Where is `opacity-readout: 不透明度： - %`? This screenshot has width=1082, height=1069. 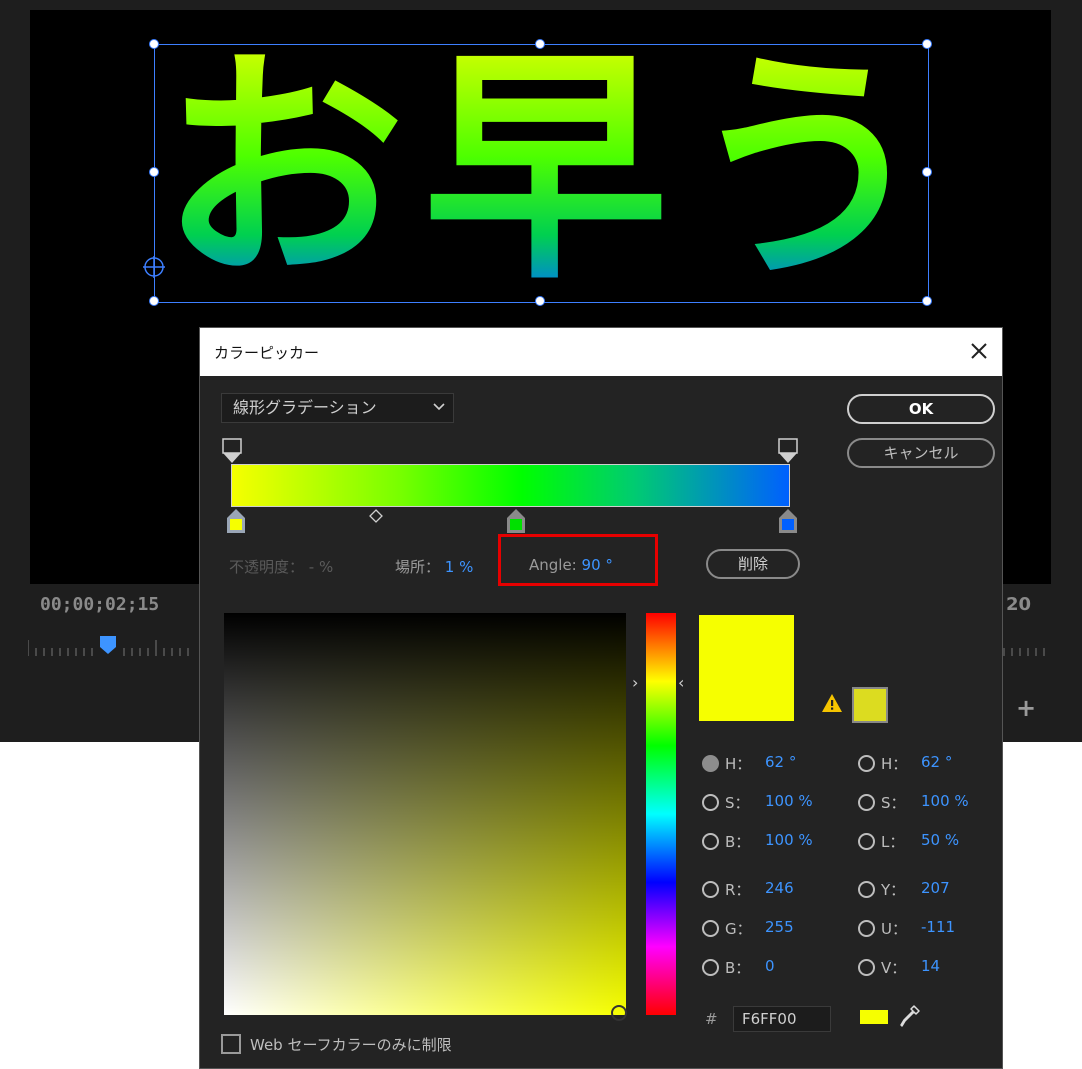
opacity-readout: 不透明度： - % is located at coordinates (281, 566).